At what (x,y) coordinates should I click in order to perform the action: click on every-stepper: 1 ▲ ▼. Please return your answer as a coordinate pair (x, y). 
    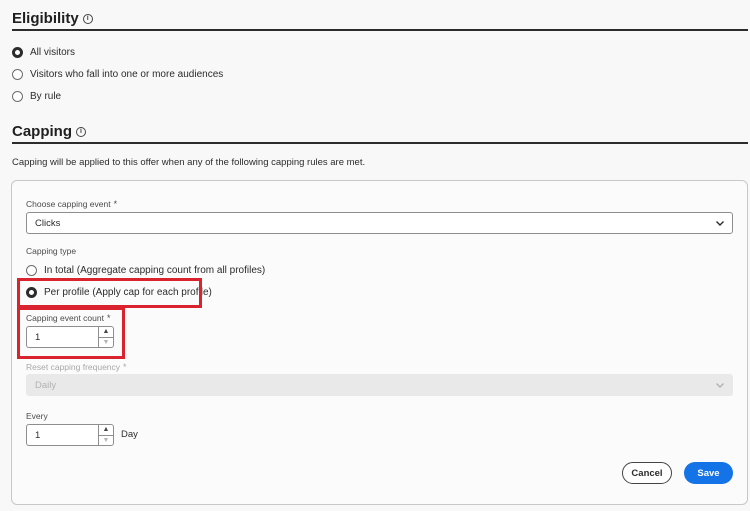
    Looking at the image, I should click on (70, 435).